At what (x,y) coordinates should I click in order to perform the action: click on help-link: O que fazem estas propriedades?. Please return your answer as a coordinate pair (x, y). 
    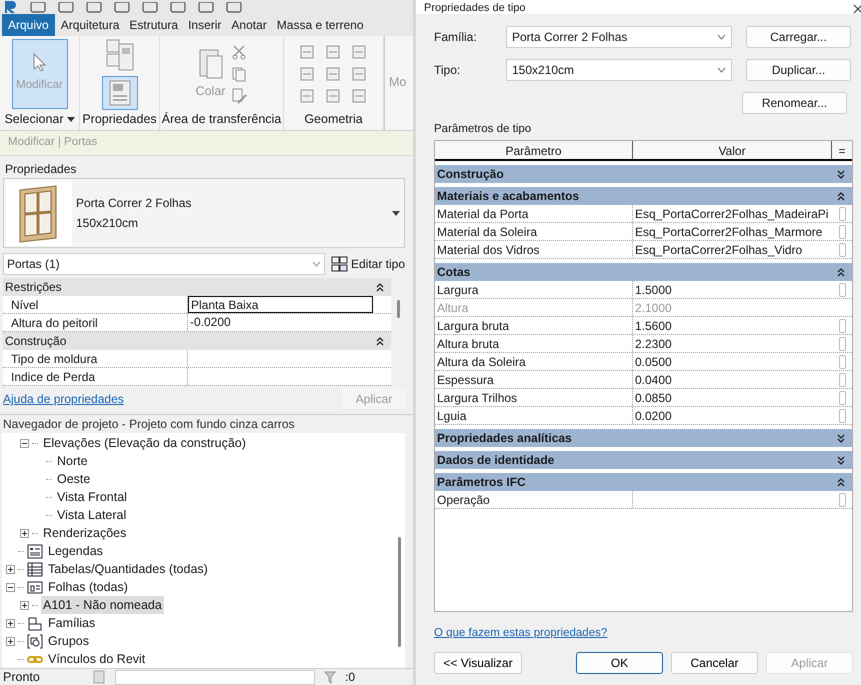
    Looking at the image, I should click on (521, 633).